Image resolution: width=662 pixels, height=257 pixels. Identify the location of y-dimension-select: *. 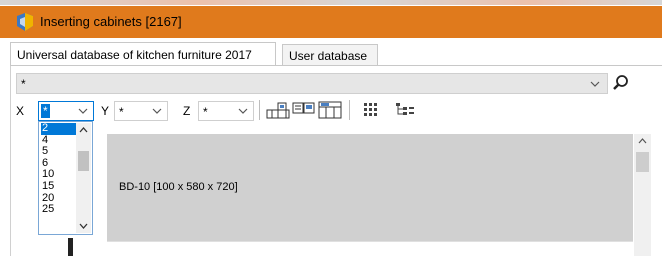
(141, 111).